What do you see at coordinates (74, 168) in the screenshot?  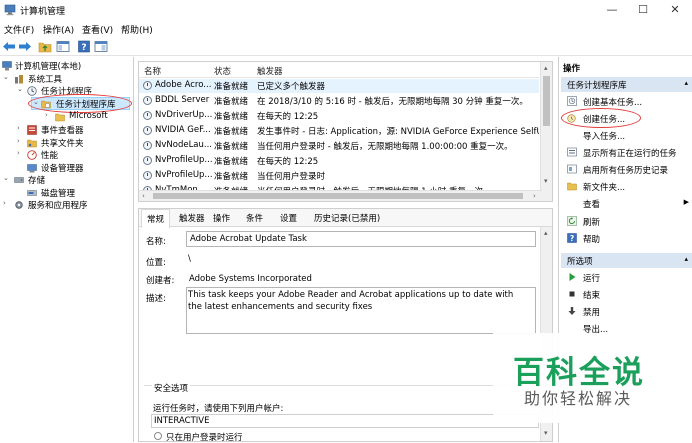 I see `tree-item-device-manager: 设备管理器` at bounding box center [74, 168].